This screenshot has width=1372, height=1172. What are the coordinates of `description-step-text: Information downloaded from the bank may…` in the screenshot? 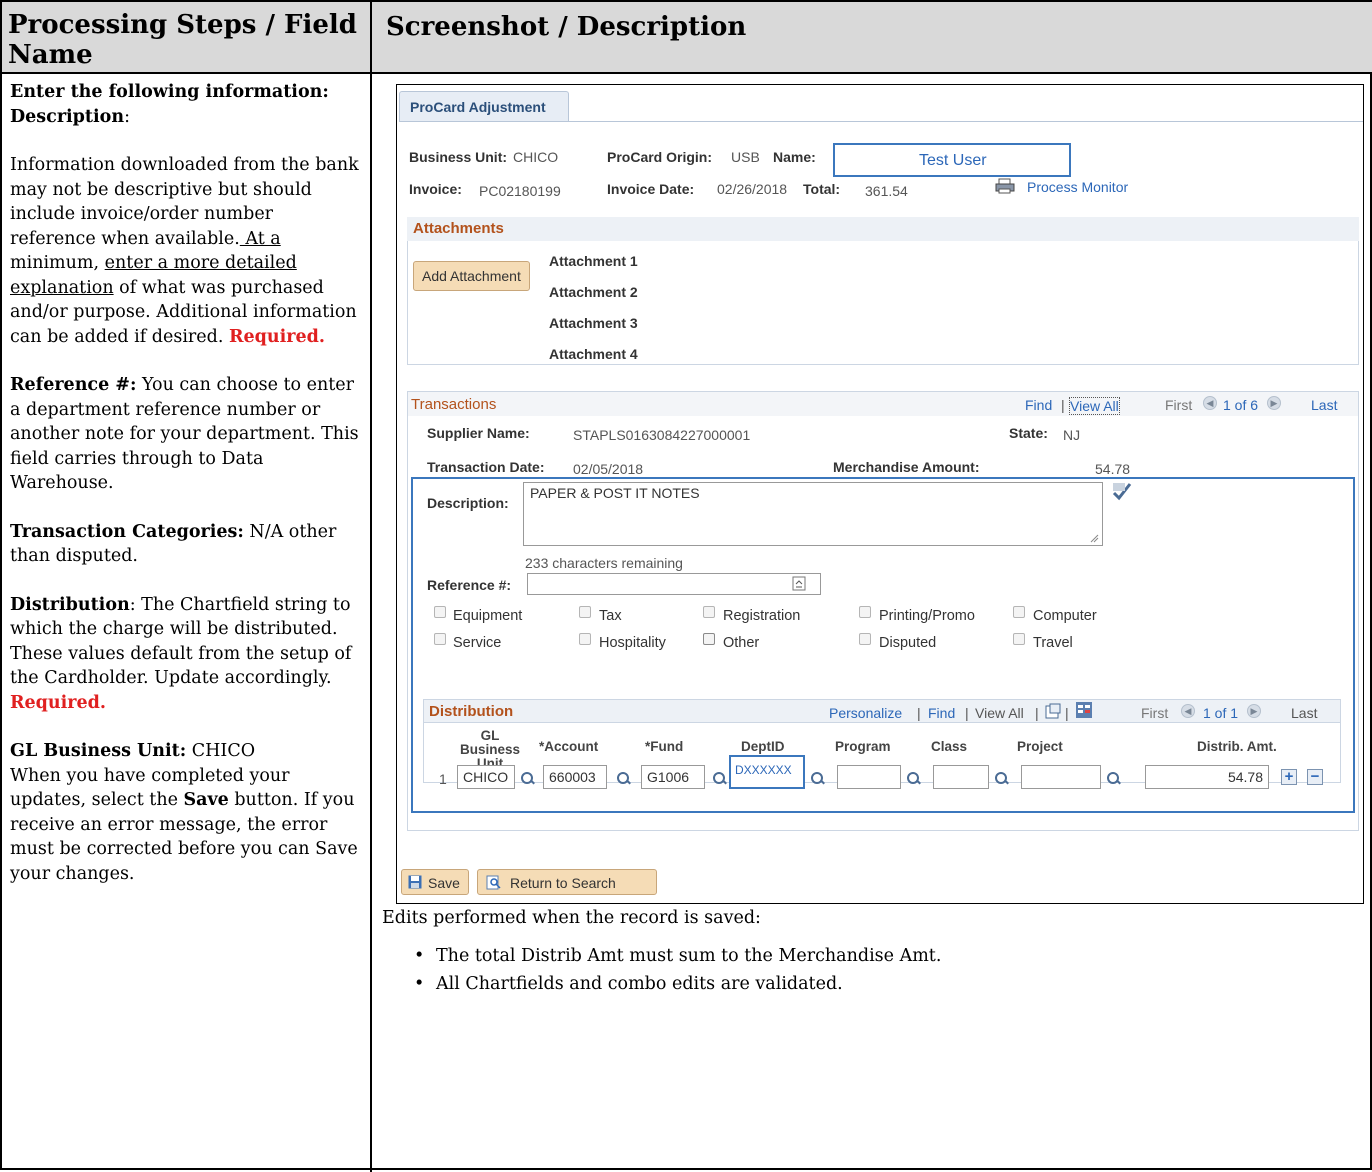 It's located at (184, 251).